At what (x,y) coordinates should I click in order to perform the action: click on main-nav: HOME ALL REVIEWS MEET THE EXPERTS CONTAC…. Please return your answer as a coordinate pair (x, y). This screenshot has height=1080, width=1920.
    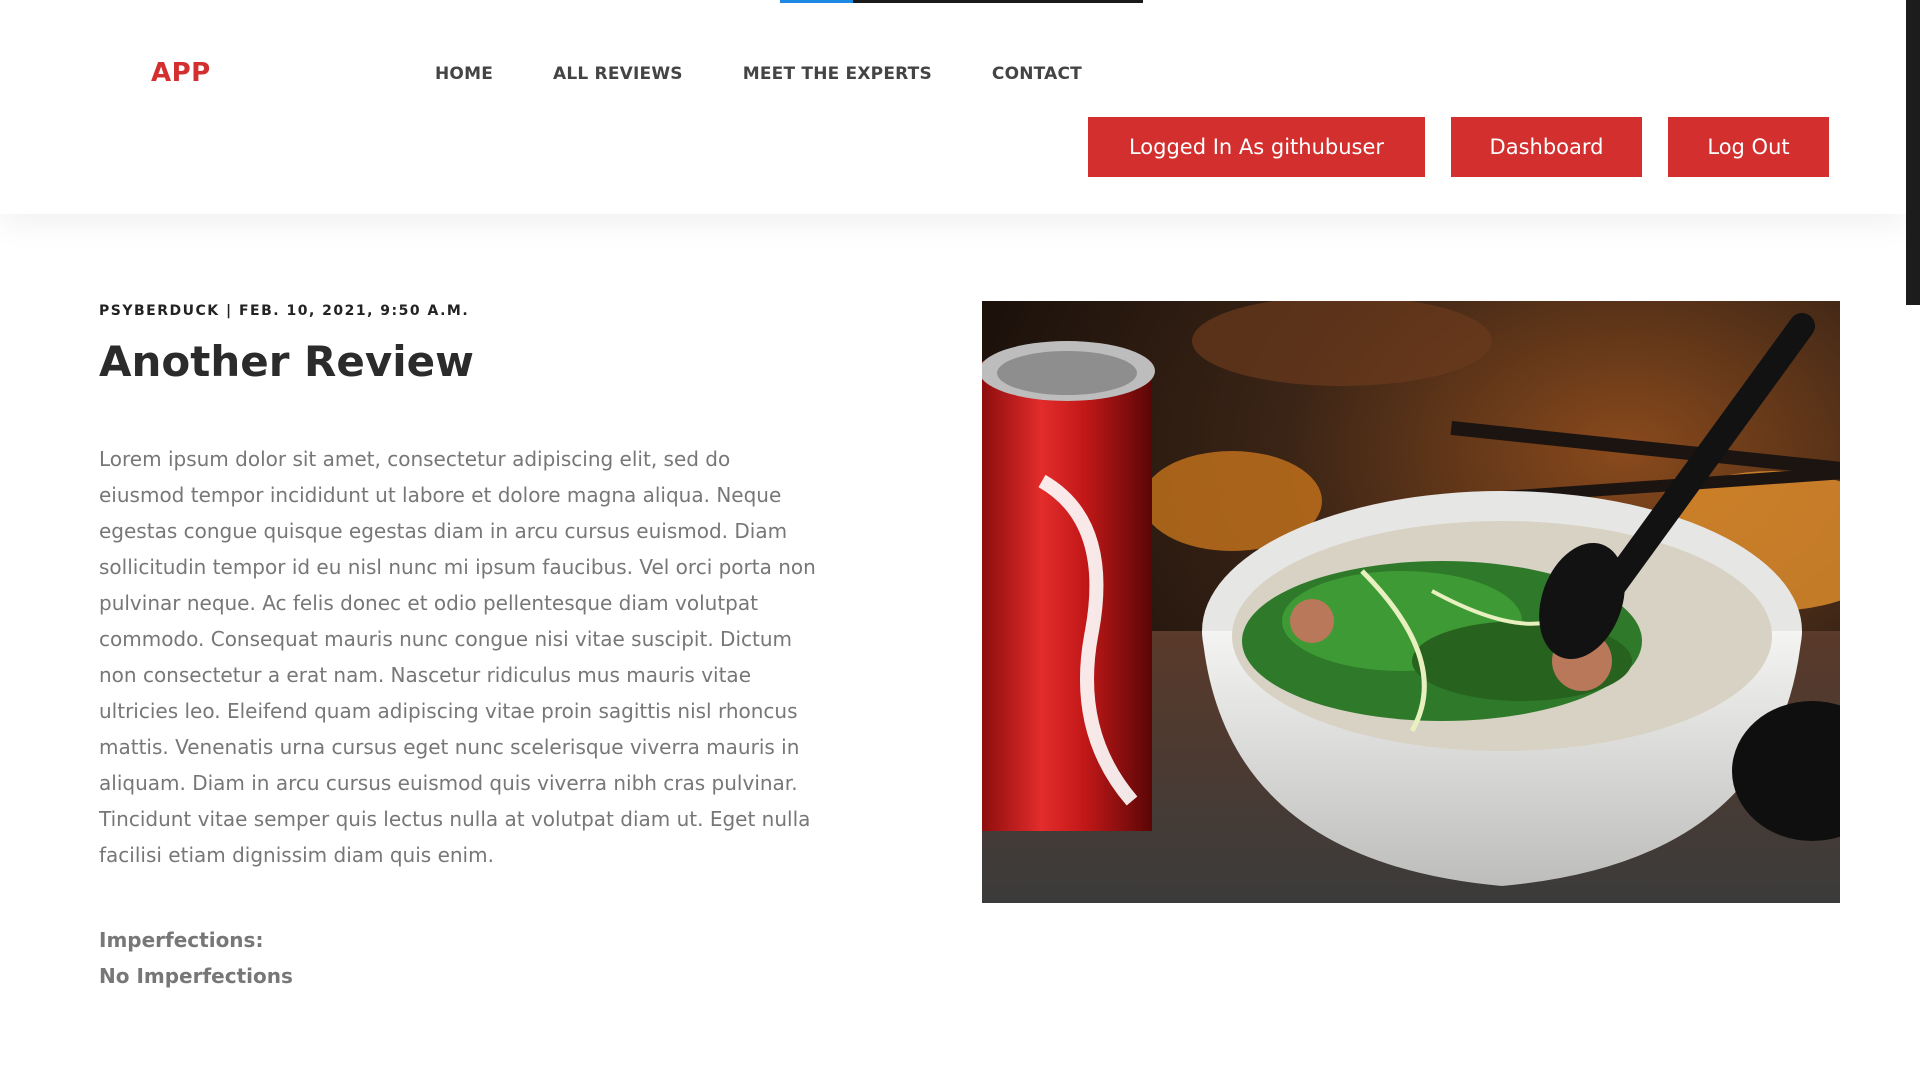
    Looking at the image, I should click on (788, 74).